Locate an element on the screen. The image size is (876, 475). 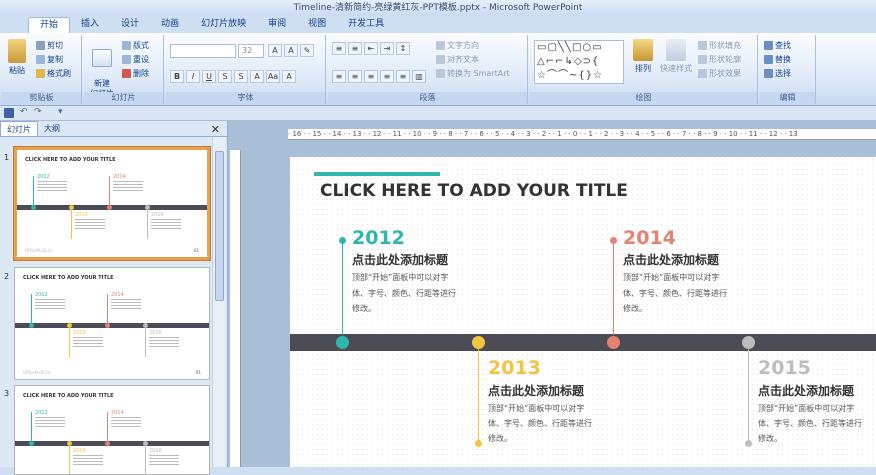
underline-icon: U is located at coordinates (209, 76).